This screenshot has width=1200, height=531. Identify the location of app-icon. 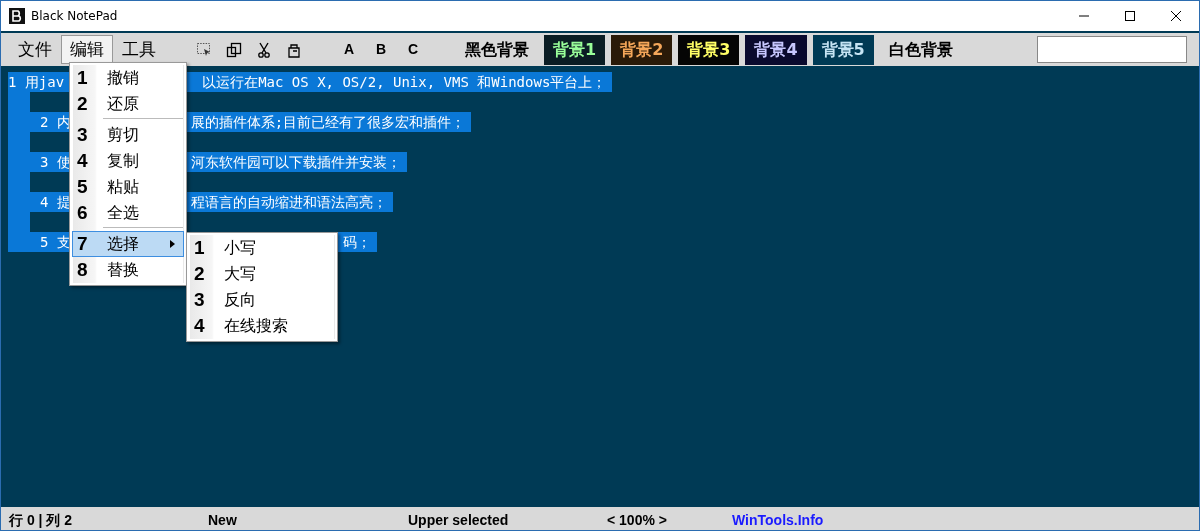
(17, 16).